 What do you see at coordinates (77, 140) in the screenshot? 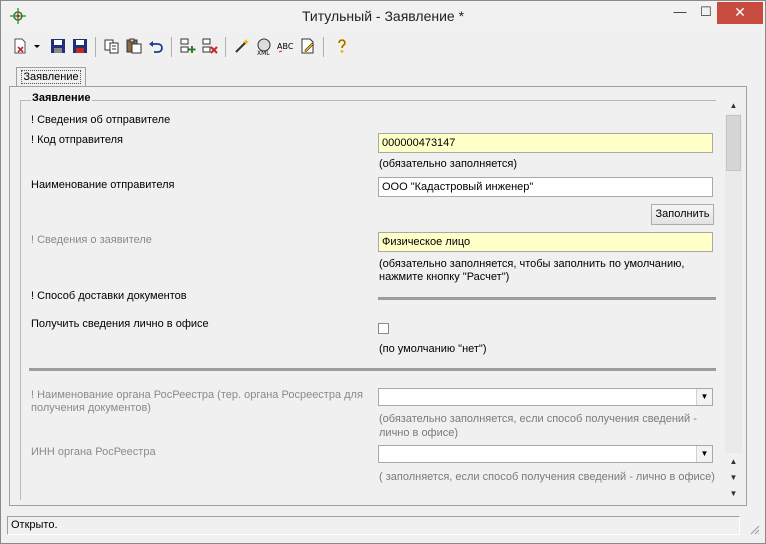
I see `sender-code-label: ! Код отправителя` at bounding box center [77, 140].